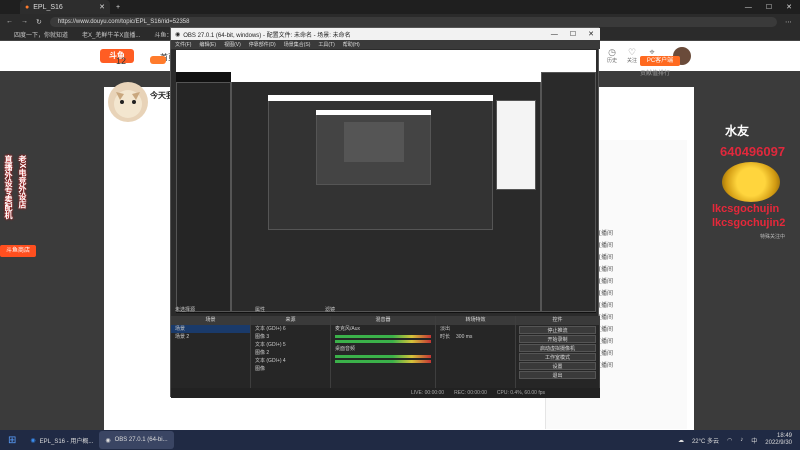 This screenshot has width=800, height=450. Describe the element at coordinates (751, 182) in the screenshot. I see `gold-coin-icon` at that location.